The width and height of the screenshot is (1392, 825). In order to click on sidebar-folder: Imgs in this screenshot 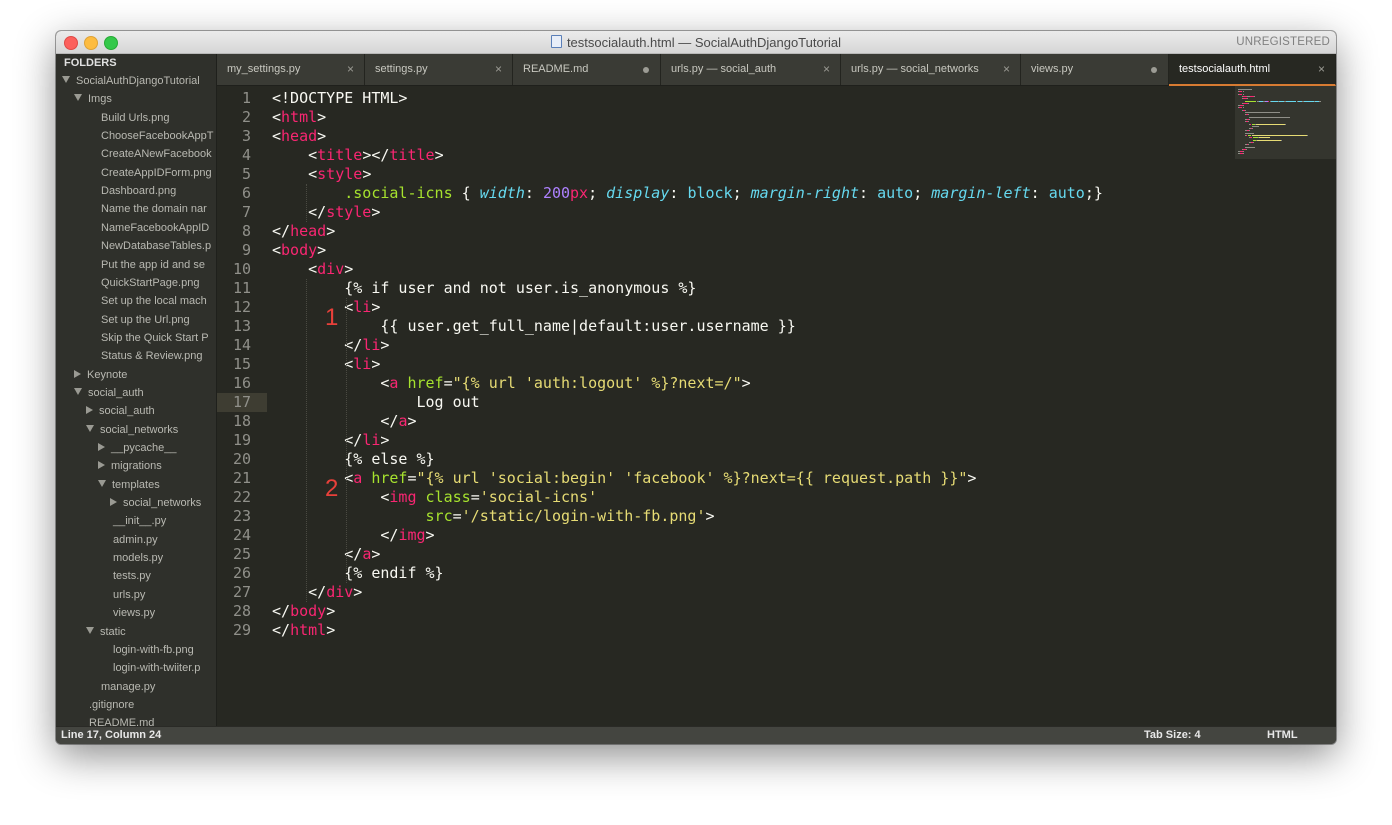, I will do `click(93, 99)`.